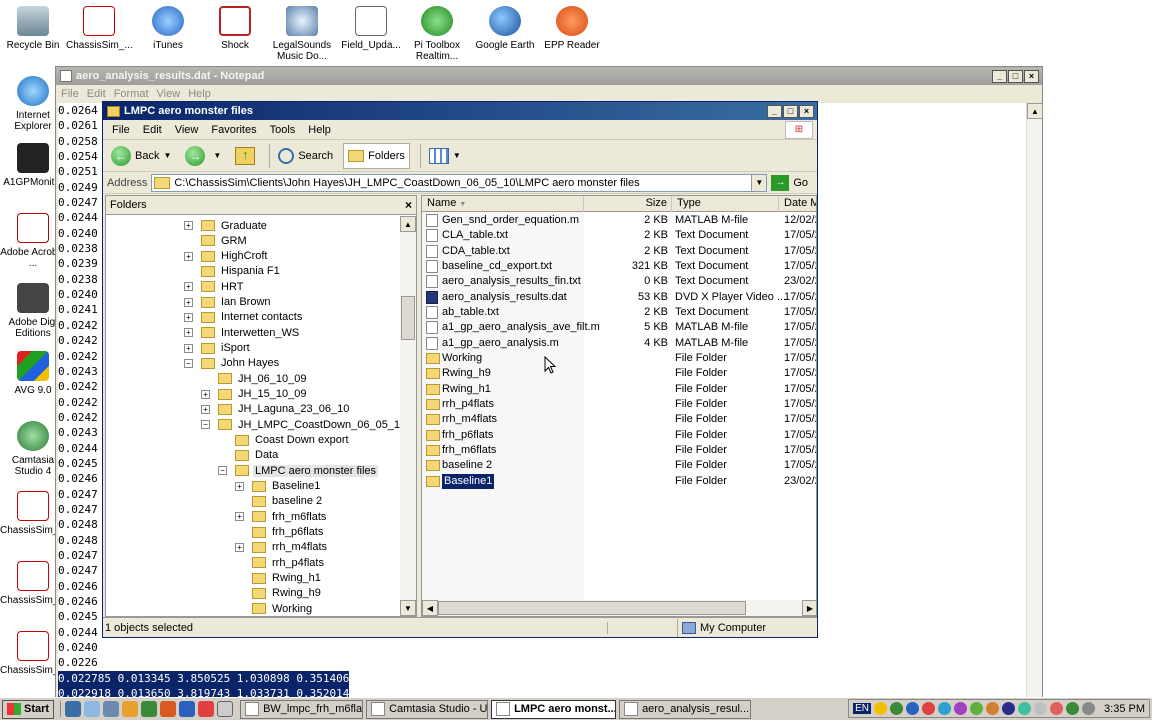 This screenshot has height=720, width=1152. Describe the element at coordinates (235, 27) in the screenshot. I see `desktop-icon: Shock` at that location.